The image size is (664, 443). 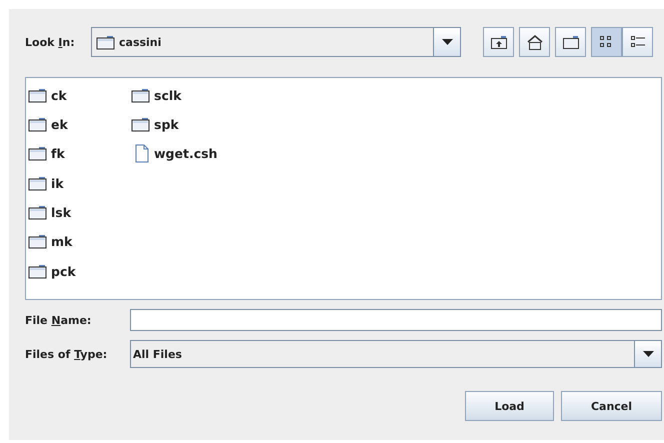 I want to click on file-item: spk, so click(x=182, y=124).